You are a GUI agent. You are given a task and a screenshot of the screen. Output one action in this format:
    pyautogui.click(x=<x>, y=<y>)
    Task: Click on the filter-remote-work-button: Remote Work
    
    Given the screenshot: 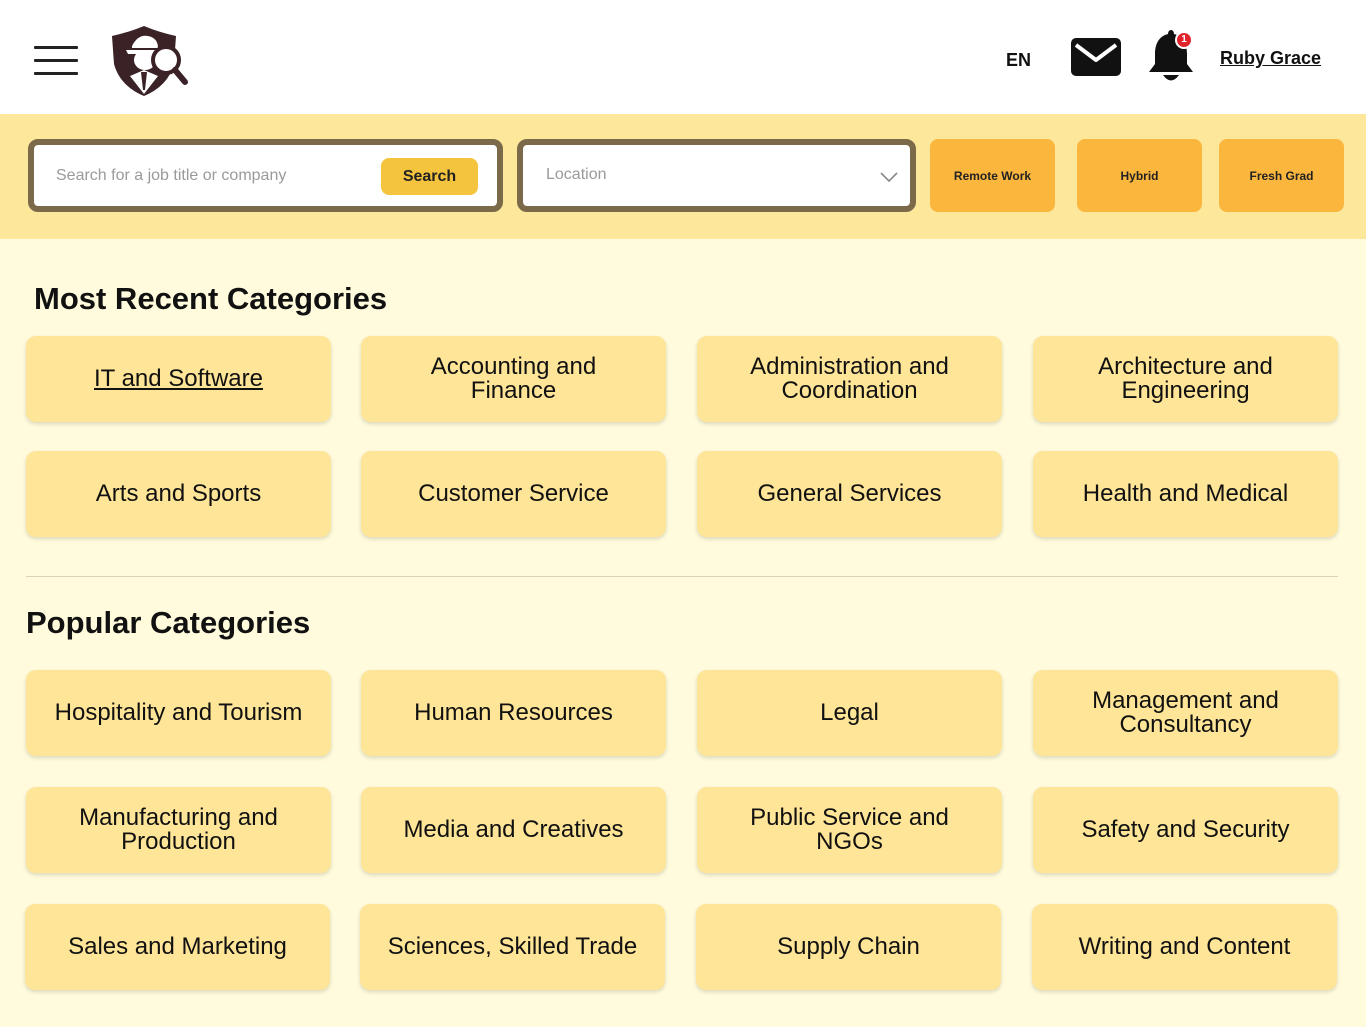 What is the action you would take?
    pyautogui.click(x=992, y=175)
    